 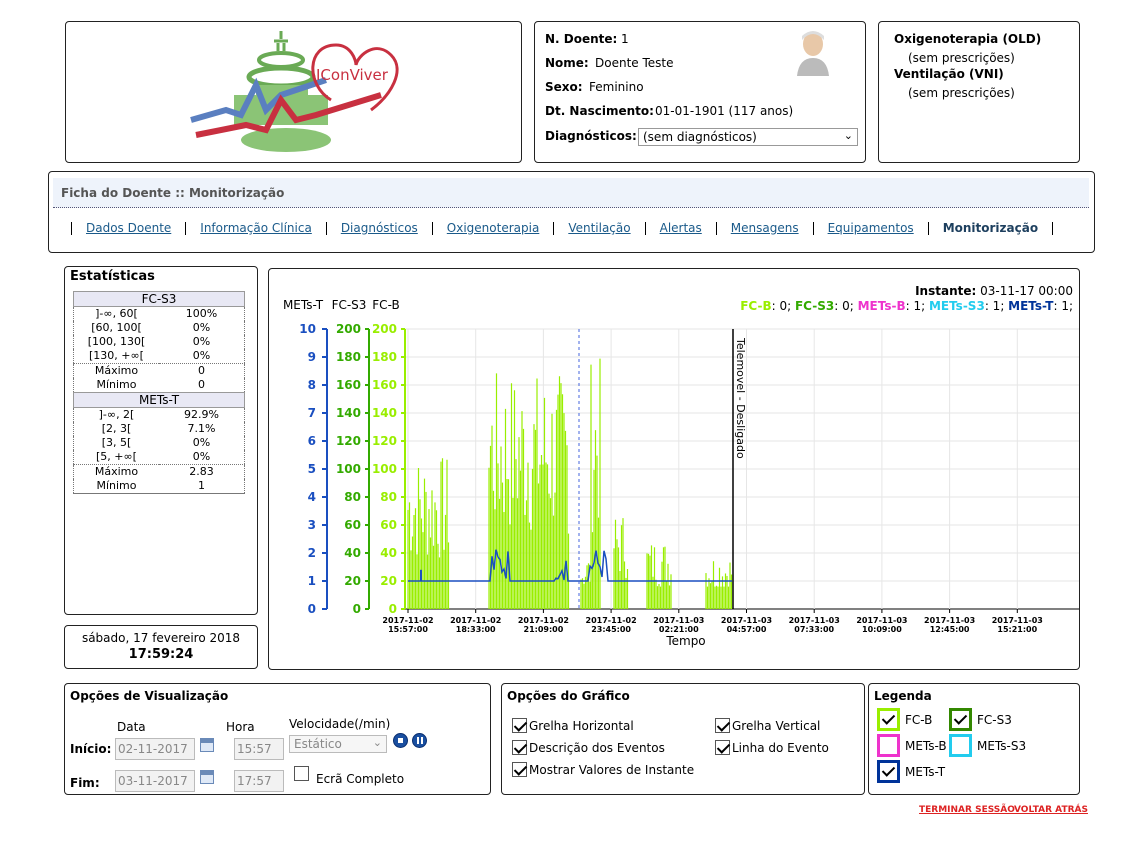 What do you see at coordinates (159, 486) in the screenshot?
I see `stats-min-row: Mínimo 1` at bounding box center [159, 486].